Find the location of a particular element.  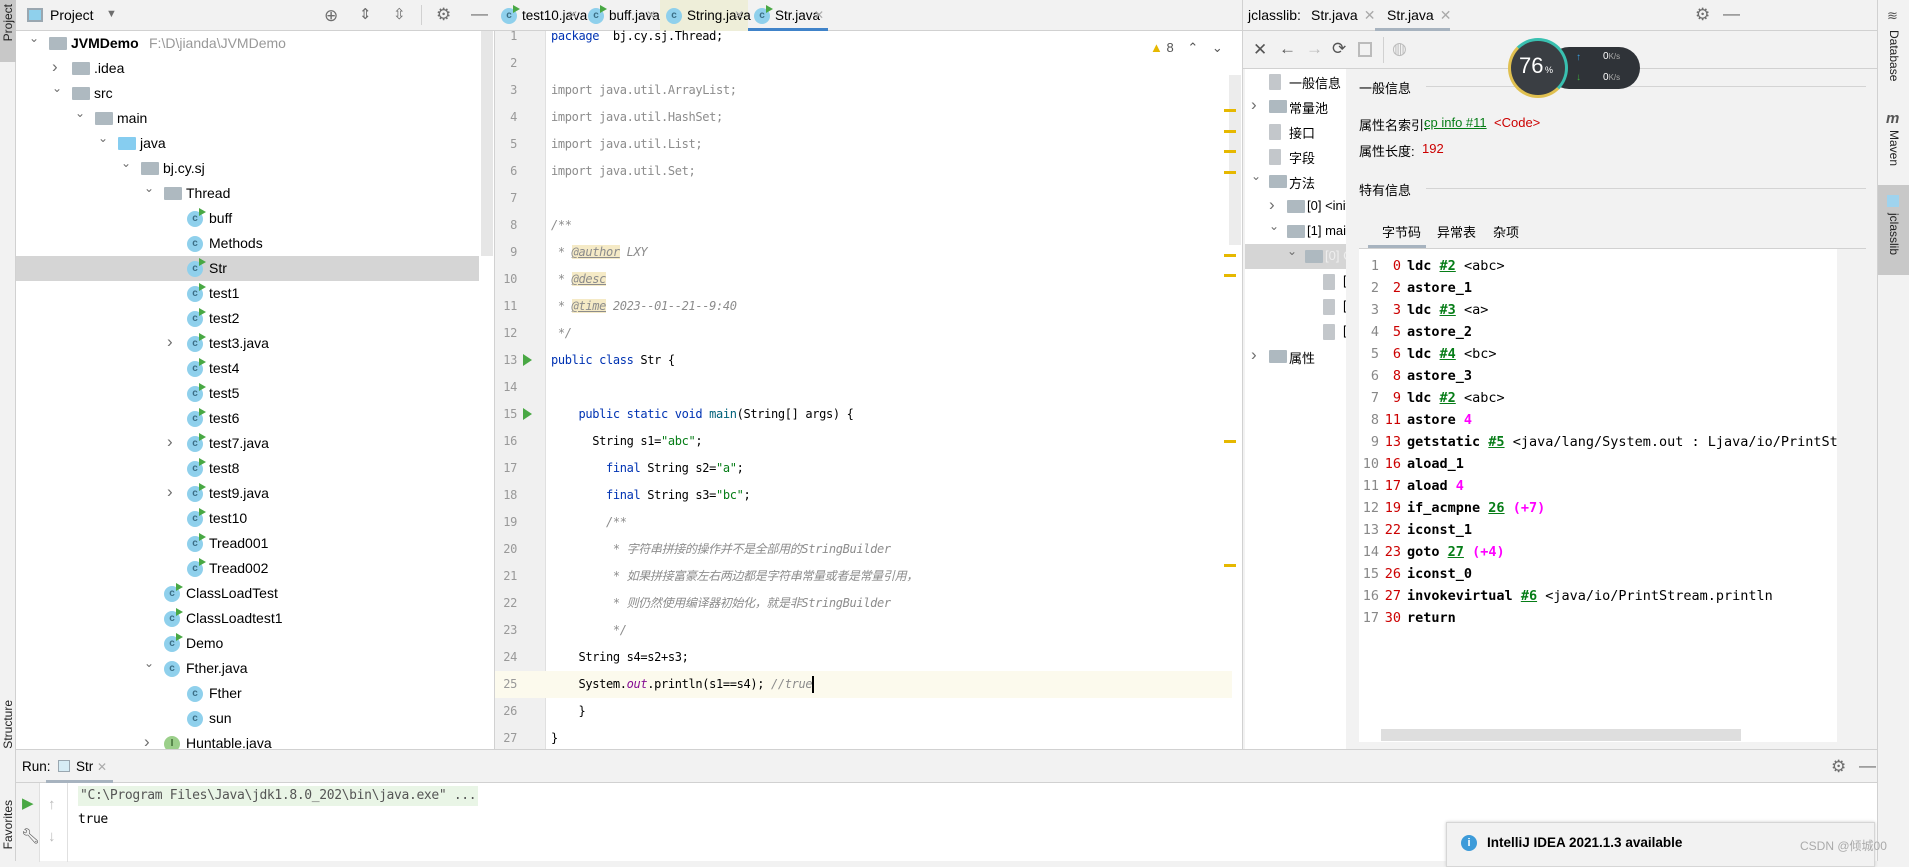

project-tree-item: c Methods is located at coordinates (247, 243).